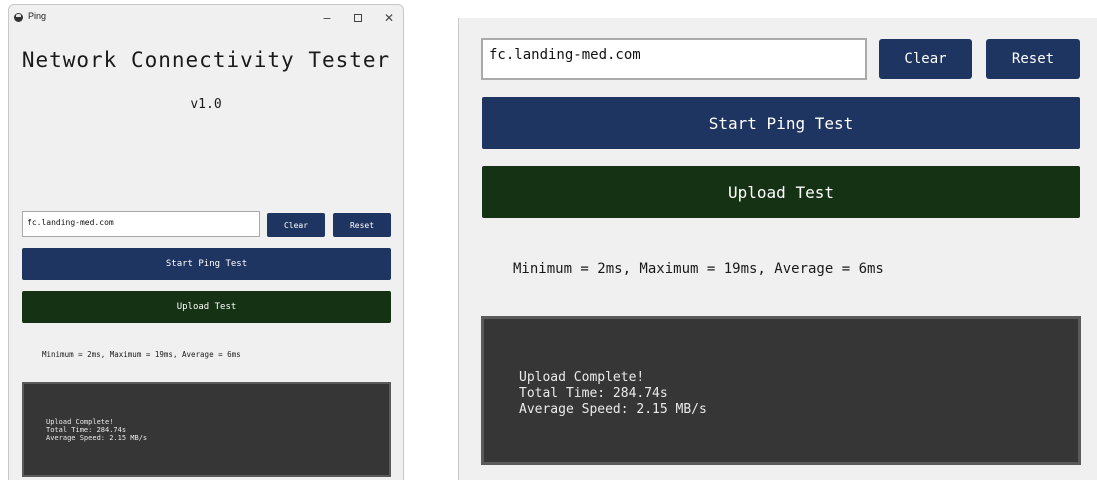 This screenshot has height=480, width=1097. Describe the element at coordinates (781, 123) in the screenshot. I see `start-ping-button-zoomed: Start Ping Test` at that location.